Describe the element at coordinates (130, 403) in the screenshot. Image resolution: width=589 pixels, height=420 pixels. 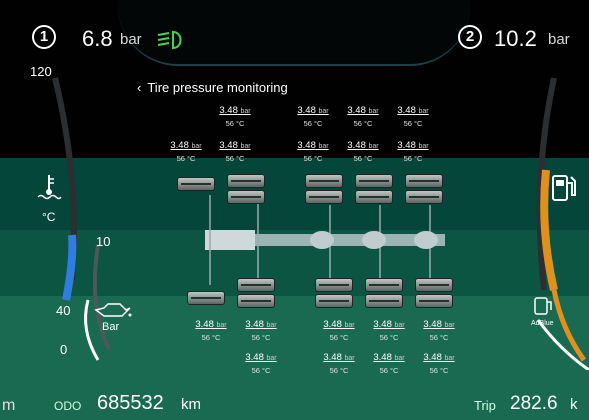
I see `odometer-value: 685532` at that location.